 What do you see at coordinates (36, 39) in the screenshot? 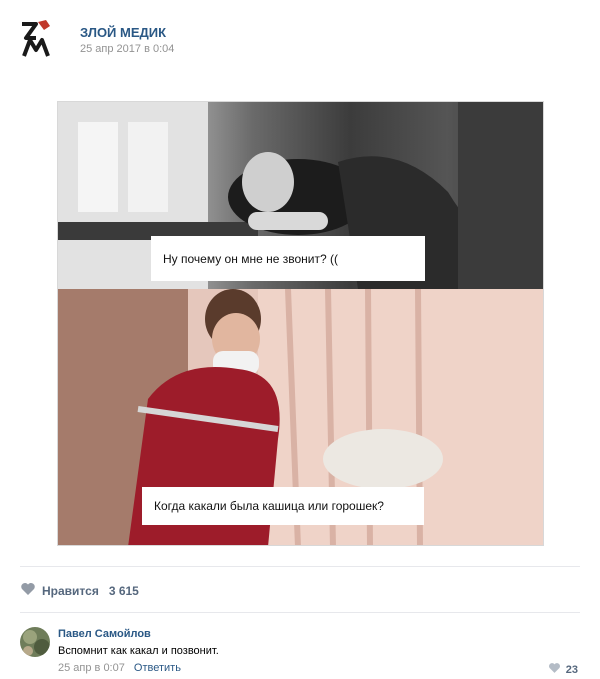
I see `group-logo` at bounding box center [36, 39].